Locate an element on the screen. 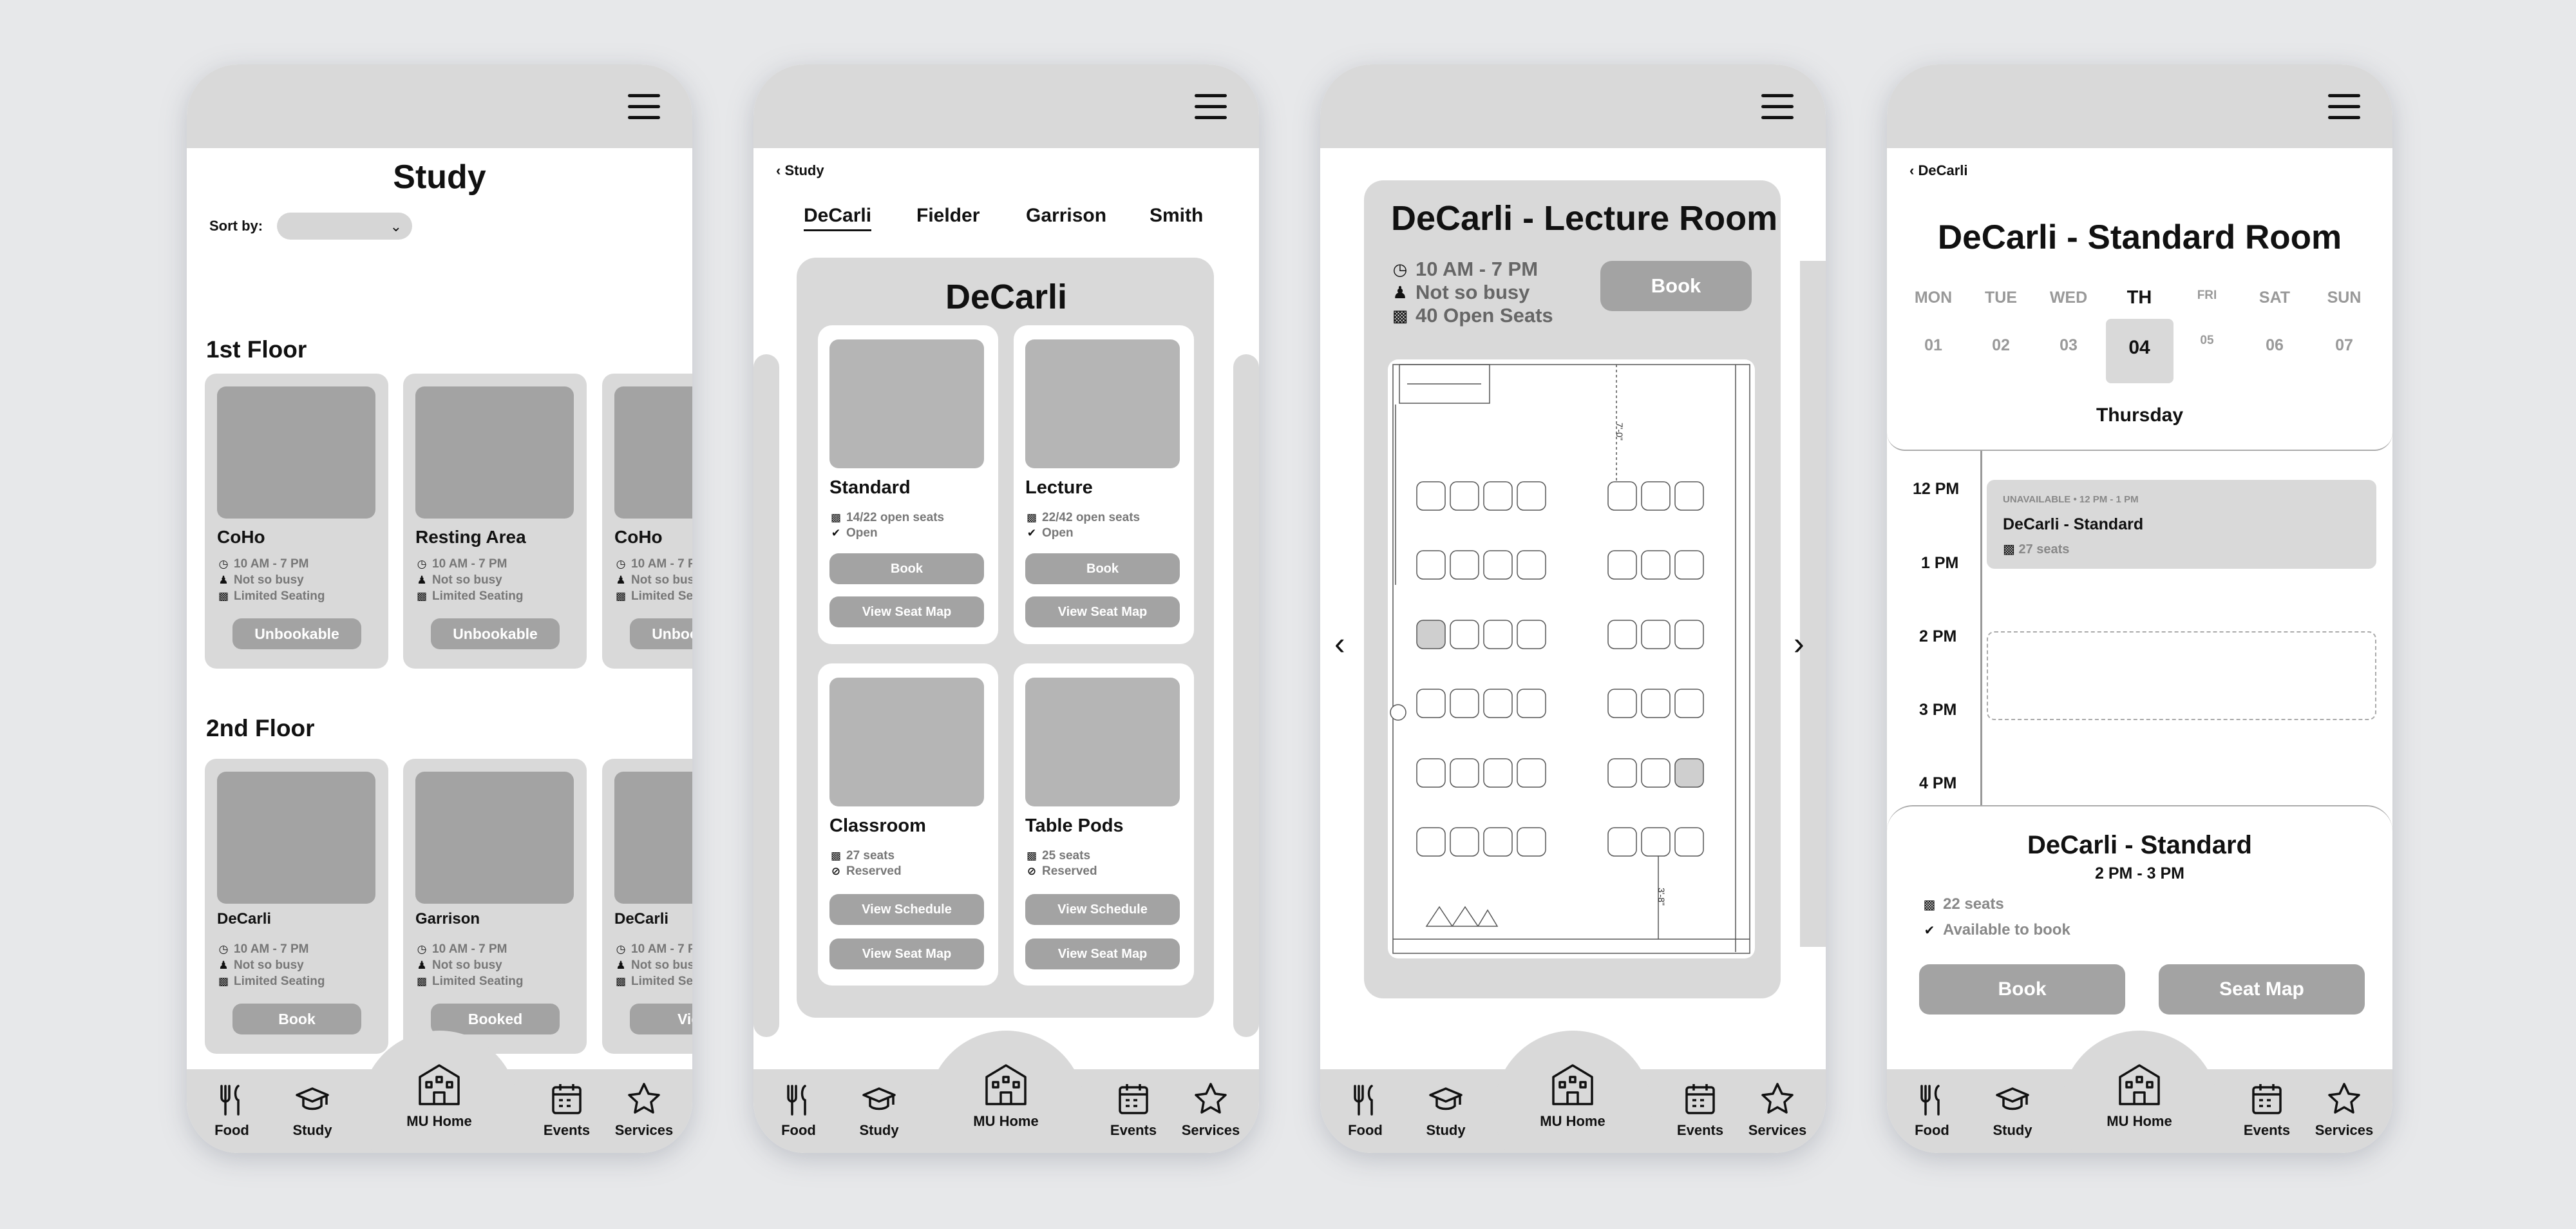 This screenshot has width=2576, height=1229. view-button: View is located at coordinates (661, 1019).